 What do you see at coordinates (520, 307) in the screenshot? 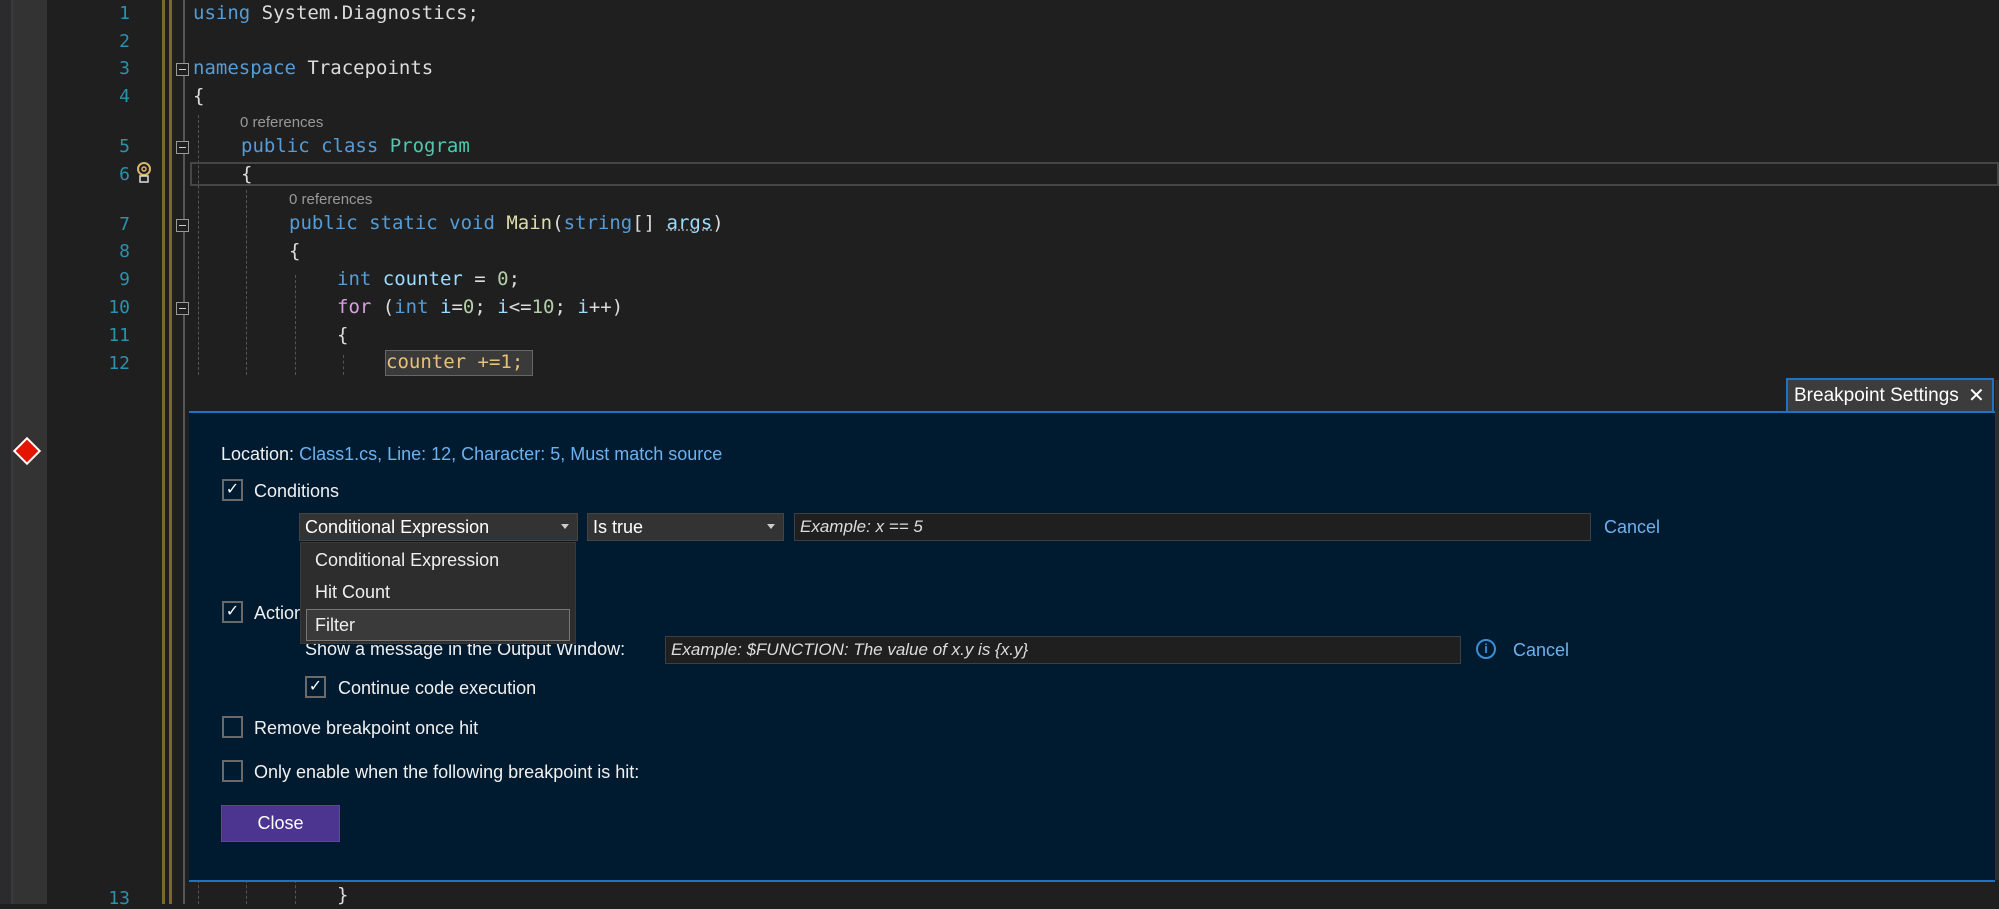
I see `operator: <=` at bounding box center [520, 307].